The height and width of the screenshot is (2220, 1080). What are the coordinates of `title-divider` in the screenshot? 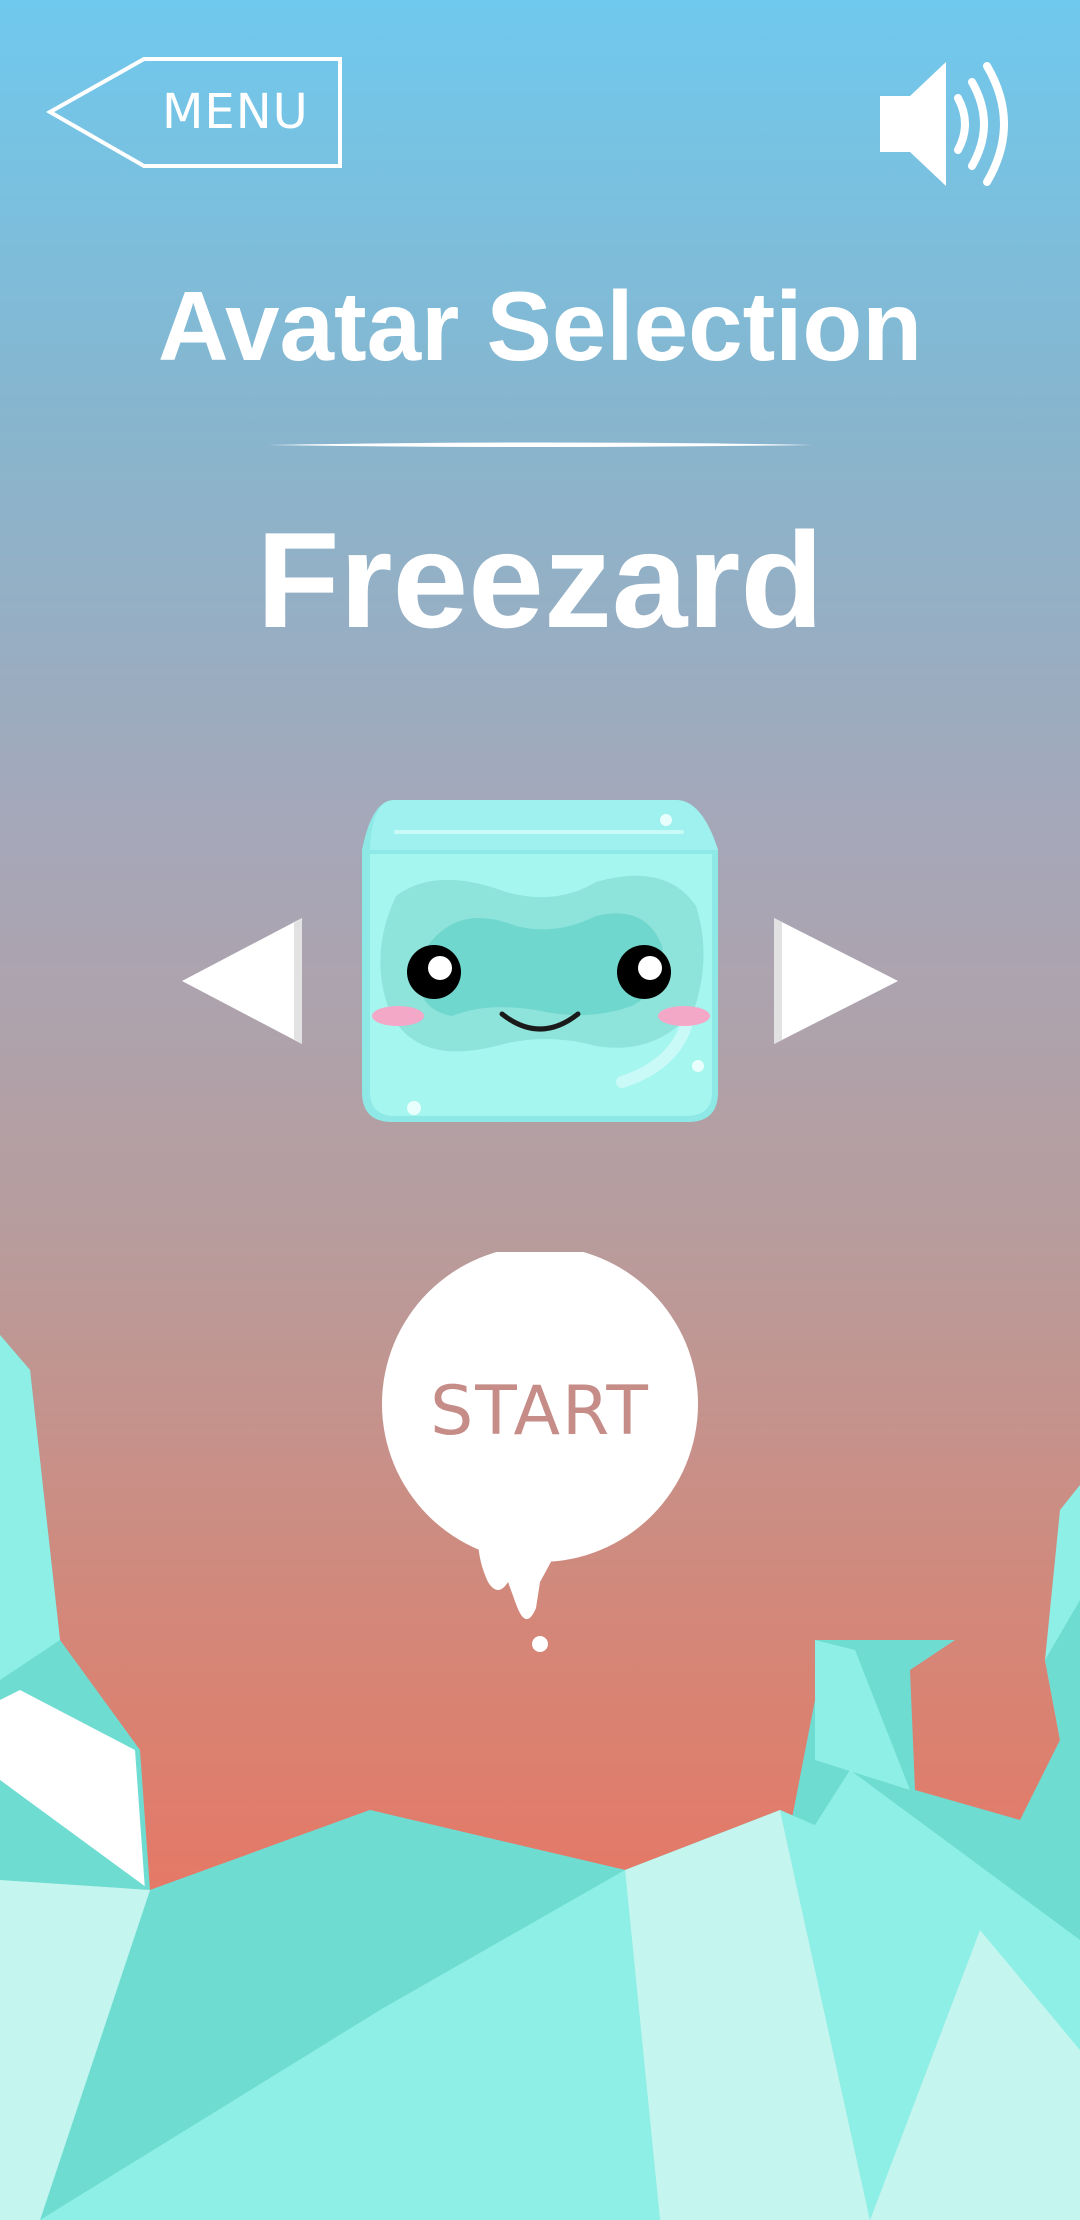 It's located at (540, 444).